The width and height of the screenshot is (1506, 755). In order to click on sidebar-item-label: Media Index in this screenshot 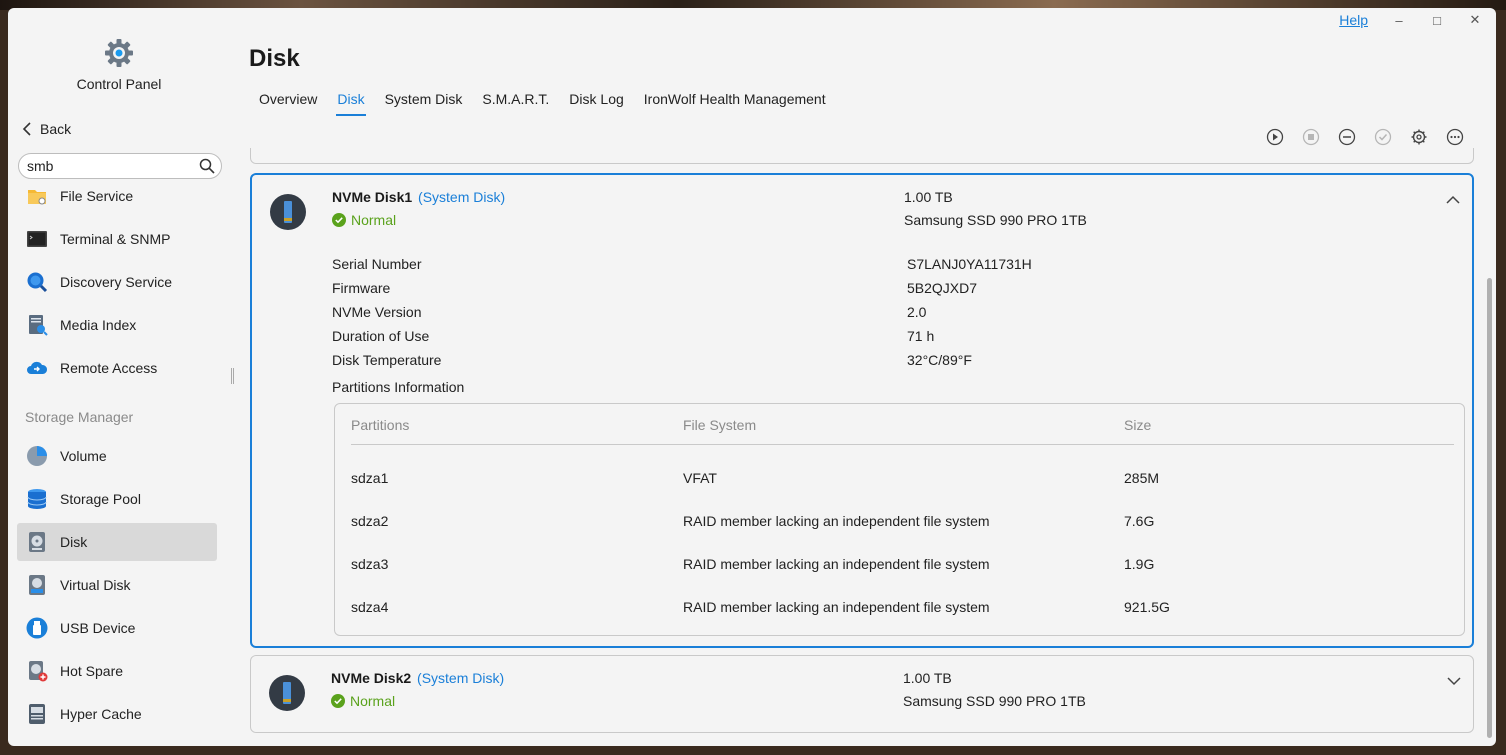, I will do `click(98, 325)`.